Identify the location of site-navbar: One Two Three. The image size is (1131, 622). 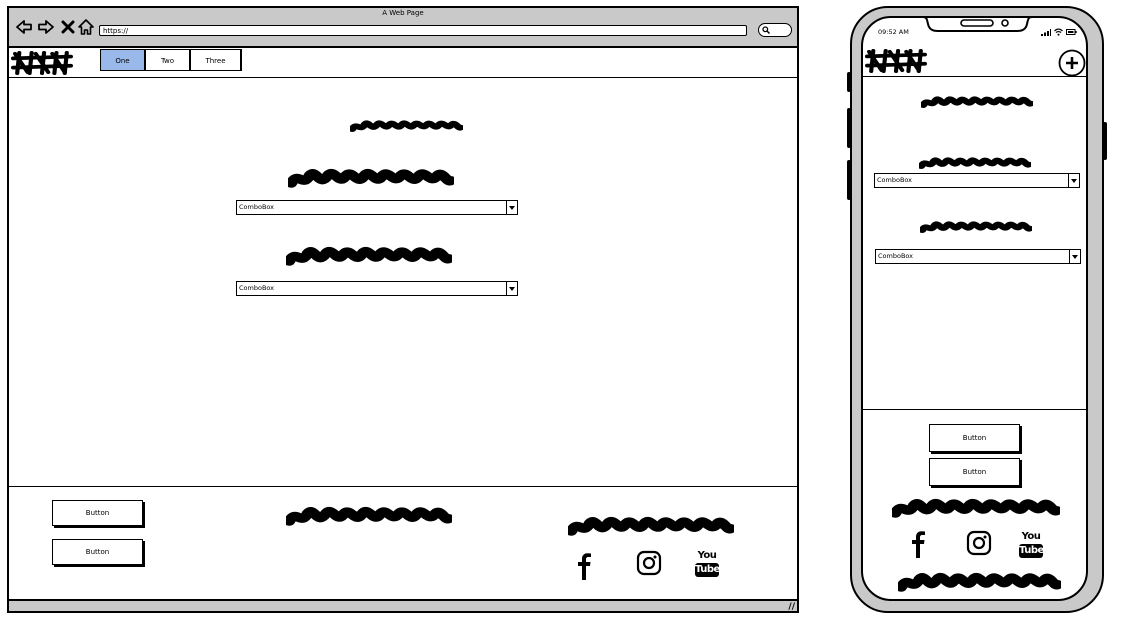
(403, 63).